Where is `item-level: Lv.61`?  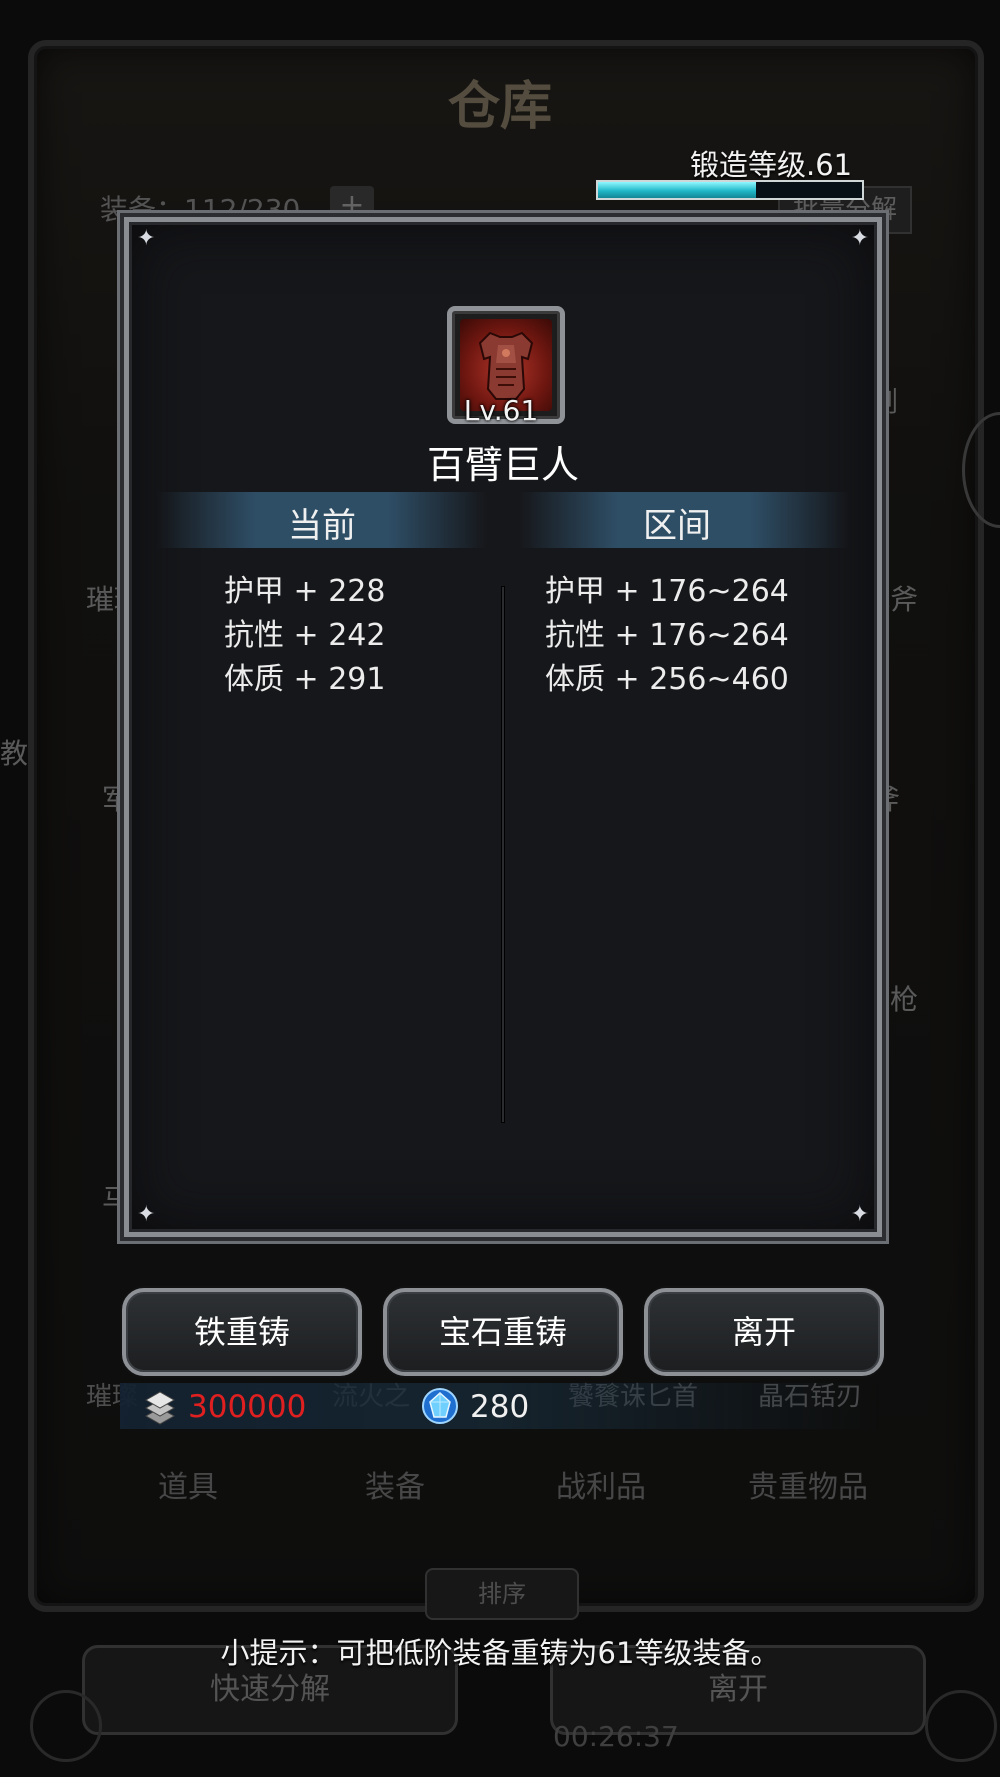
item-level: Lv.61 is located at coordinates (501, 410).